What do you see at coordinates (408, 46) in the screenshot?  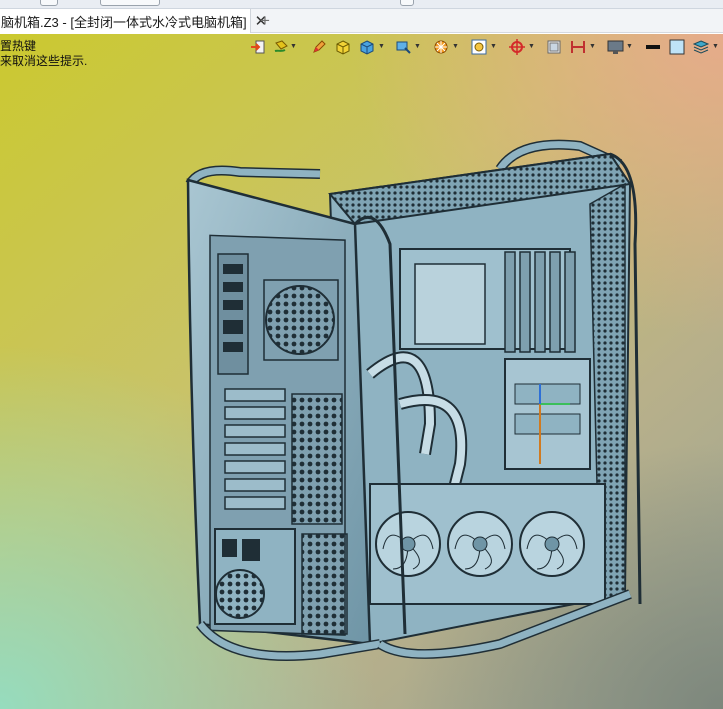 I see `box-select-icon: ▼` at bounding box center [408, 46].